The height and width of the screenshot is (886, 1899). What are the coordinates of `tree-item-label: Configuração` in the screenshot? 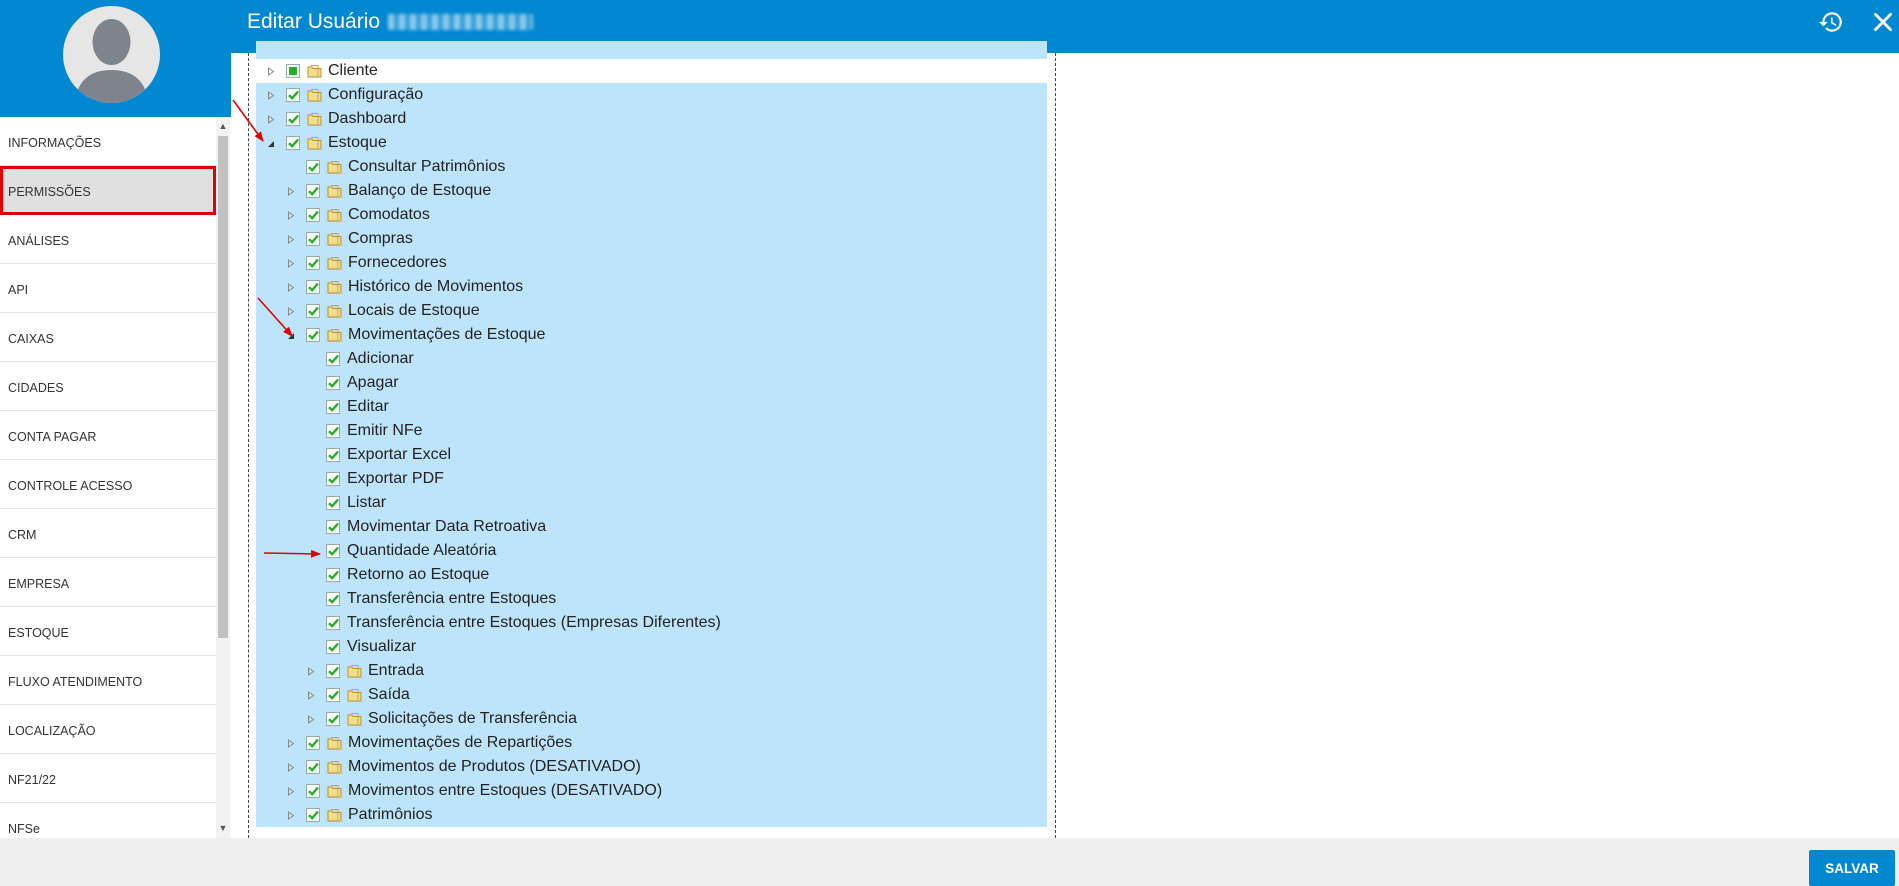 It's located at (375, 95).